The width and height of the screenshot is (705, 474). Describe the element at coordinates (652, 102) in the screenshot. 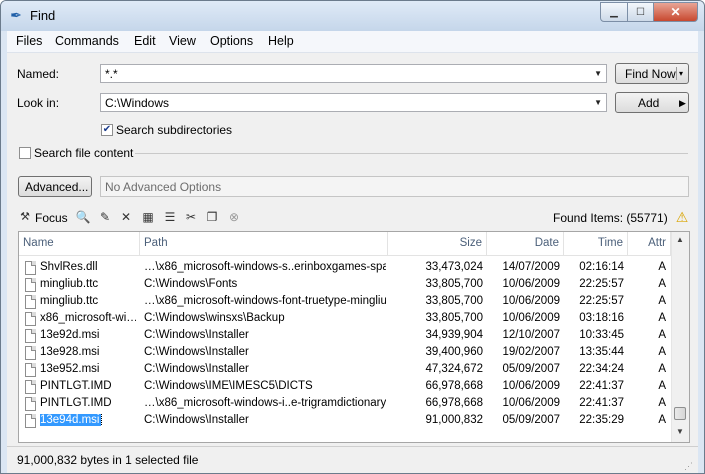

I see `add-button: Add ▶` at that location.